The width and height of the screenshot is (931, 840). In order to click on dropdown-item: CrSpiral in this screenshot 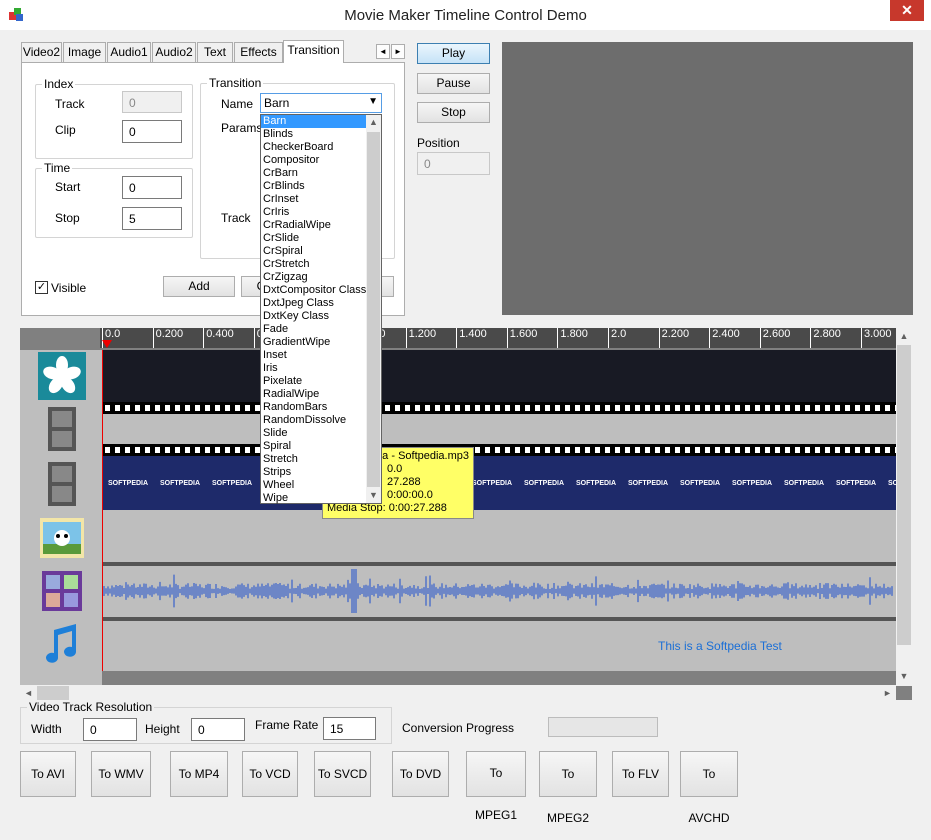, I will do `click(321, 251)`.